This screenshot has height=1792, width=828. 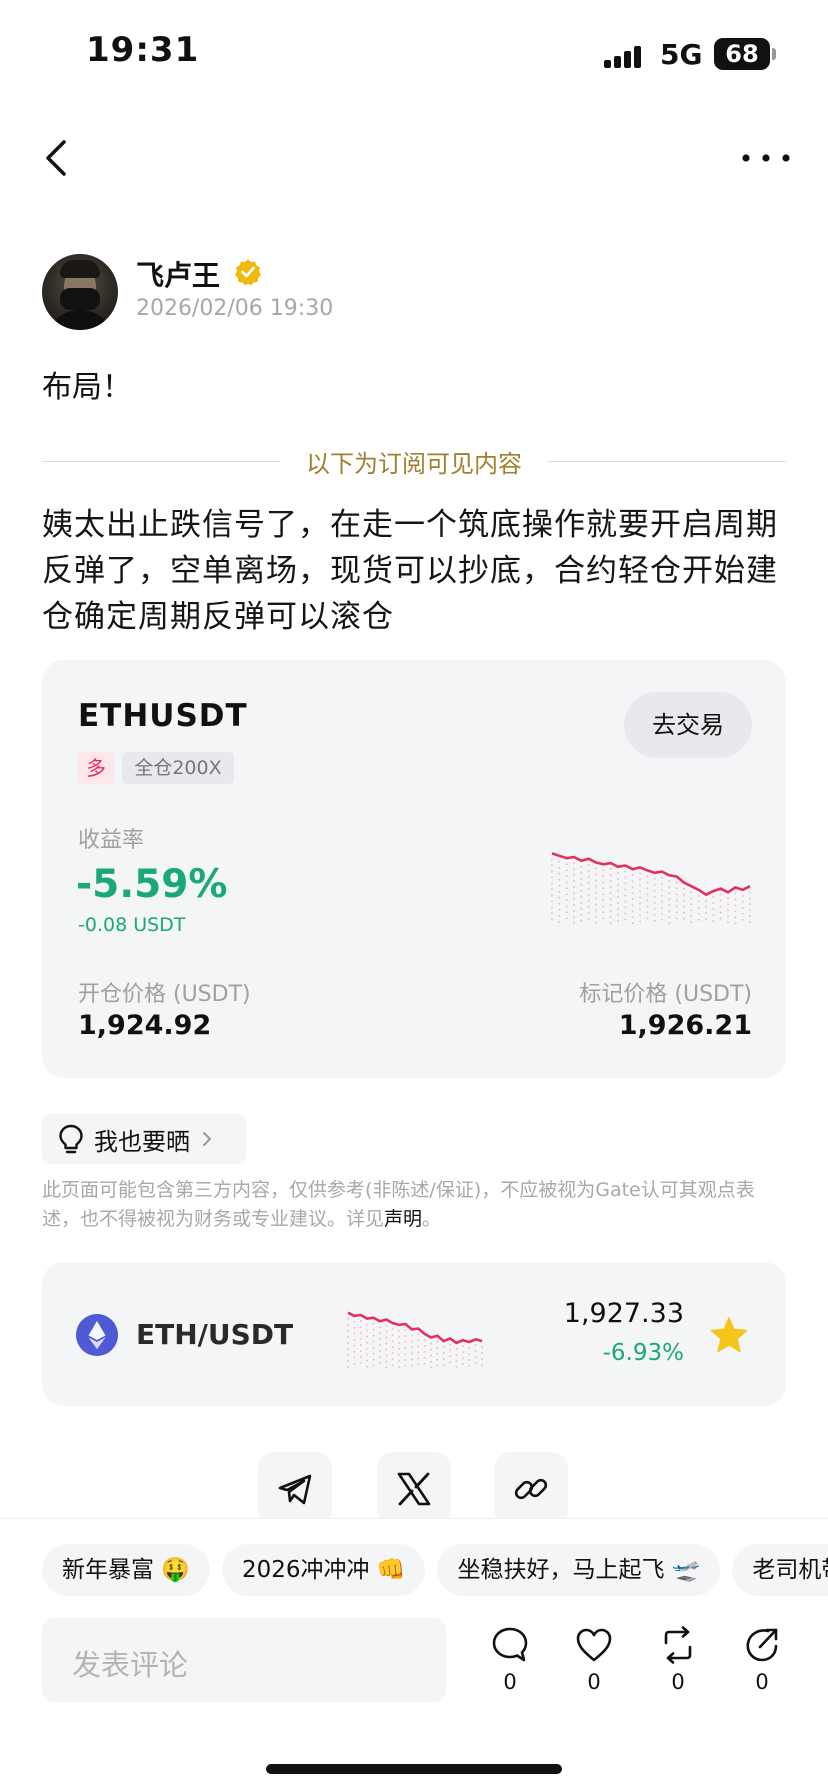 I want to click on quick-comment-chip: 新年暴富 🤑, so click(x=126, y=1570).